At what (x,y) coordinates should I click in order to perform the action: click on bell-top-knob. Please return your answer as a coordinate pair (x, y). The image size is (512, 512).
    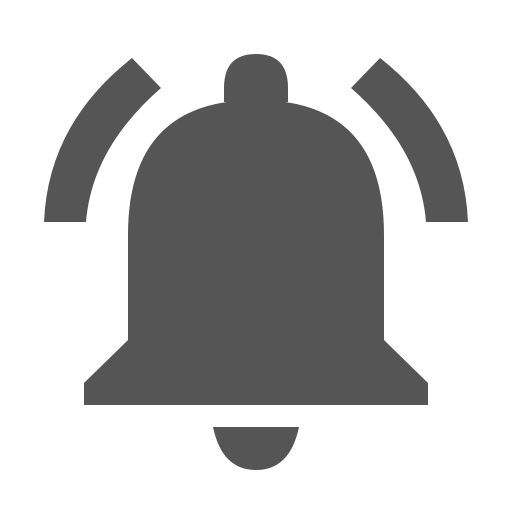
    Looking at the image, I should click on (256, 78).